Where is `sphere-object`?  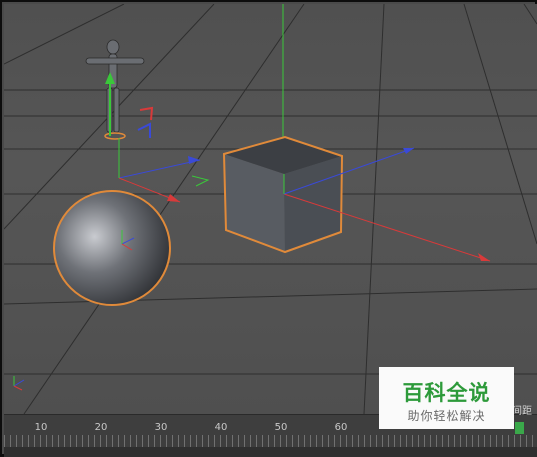 sphere-object is located at coordinates (112, 248).